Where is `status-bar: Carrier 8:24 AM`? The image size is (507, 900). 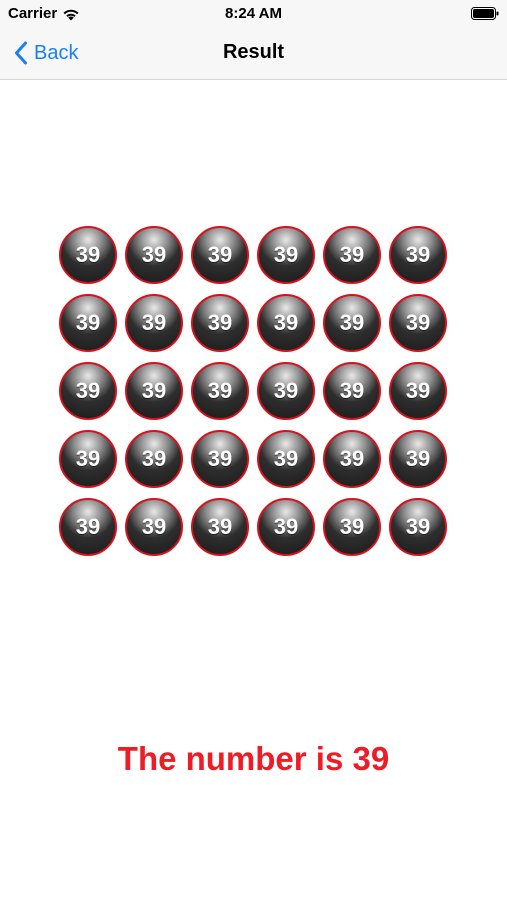 status-bar: Carrier 8:24 AM is located at coordinates (253, 14).